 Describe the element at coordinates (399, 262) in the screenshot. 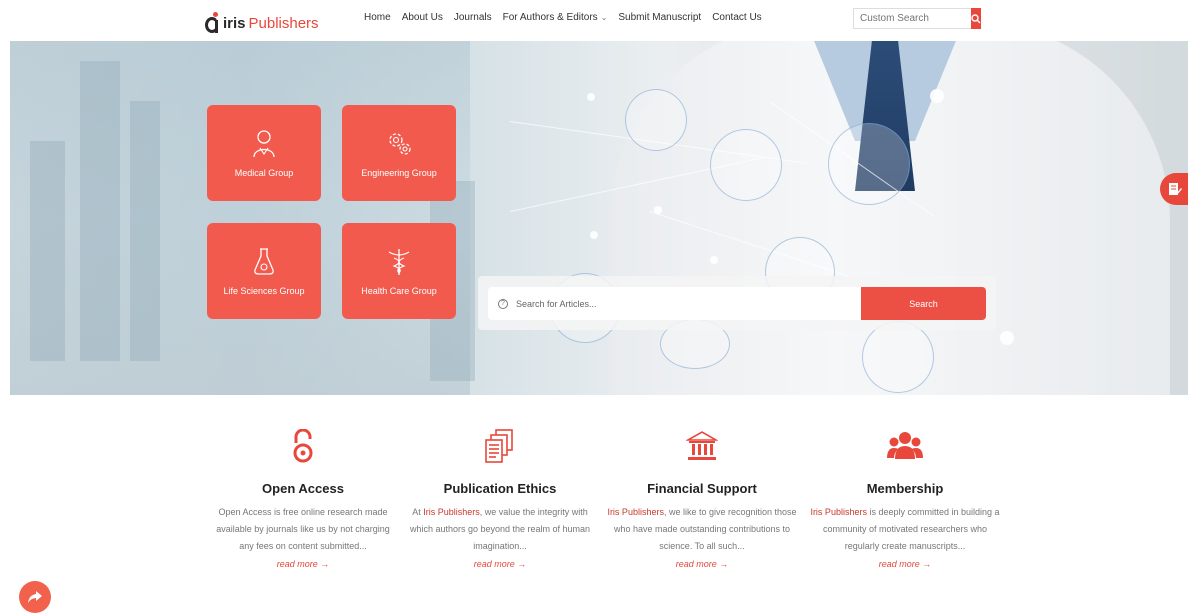

I see `caduceus-icon` at that location.